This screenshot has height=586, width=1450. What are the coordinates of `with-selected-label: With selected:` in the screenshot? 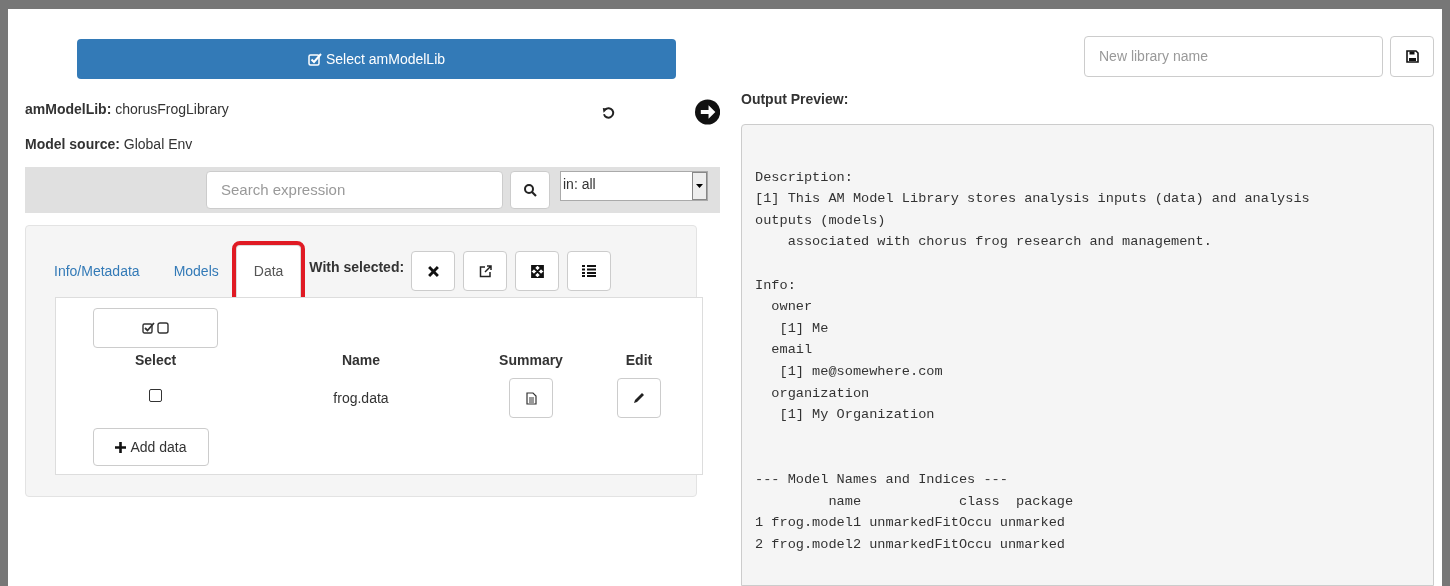 It's located at (357, 267).